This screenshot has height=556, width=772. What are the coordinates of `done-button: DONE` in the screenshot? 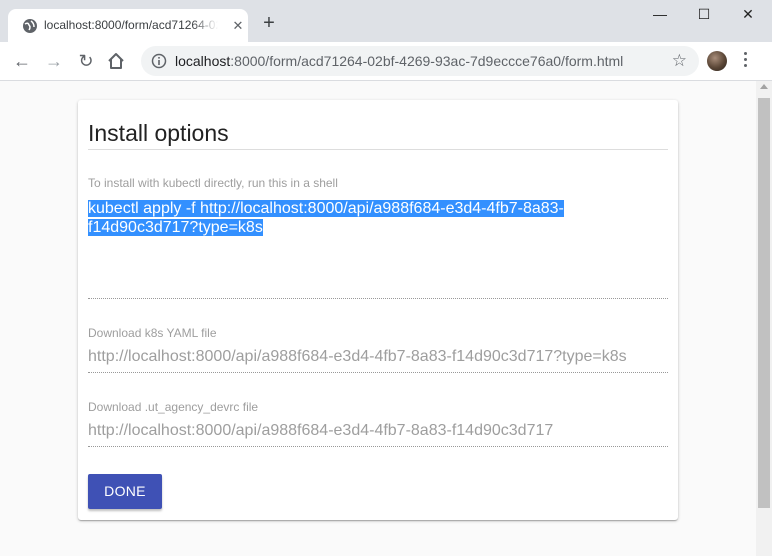 It's located at (125, 491).